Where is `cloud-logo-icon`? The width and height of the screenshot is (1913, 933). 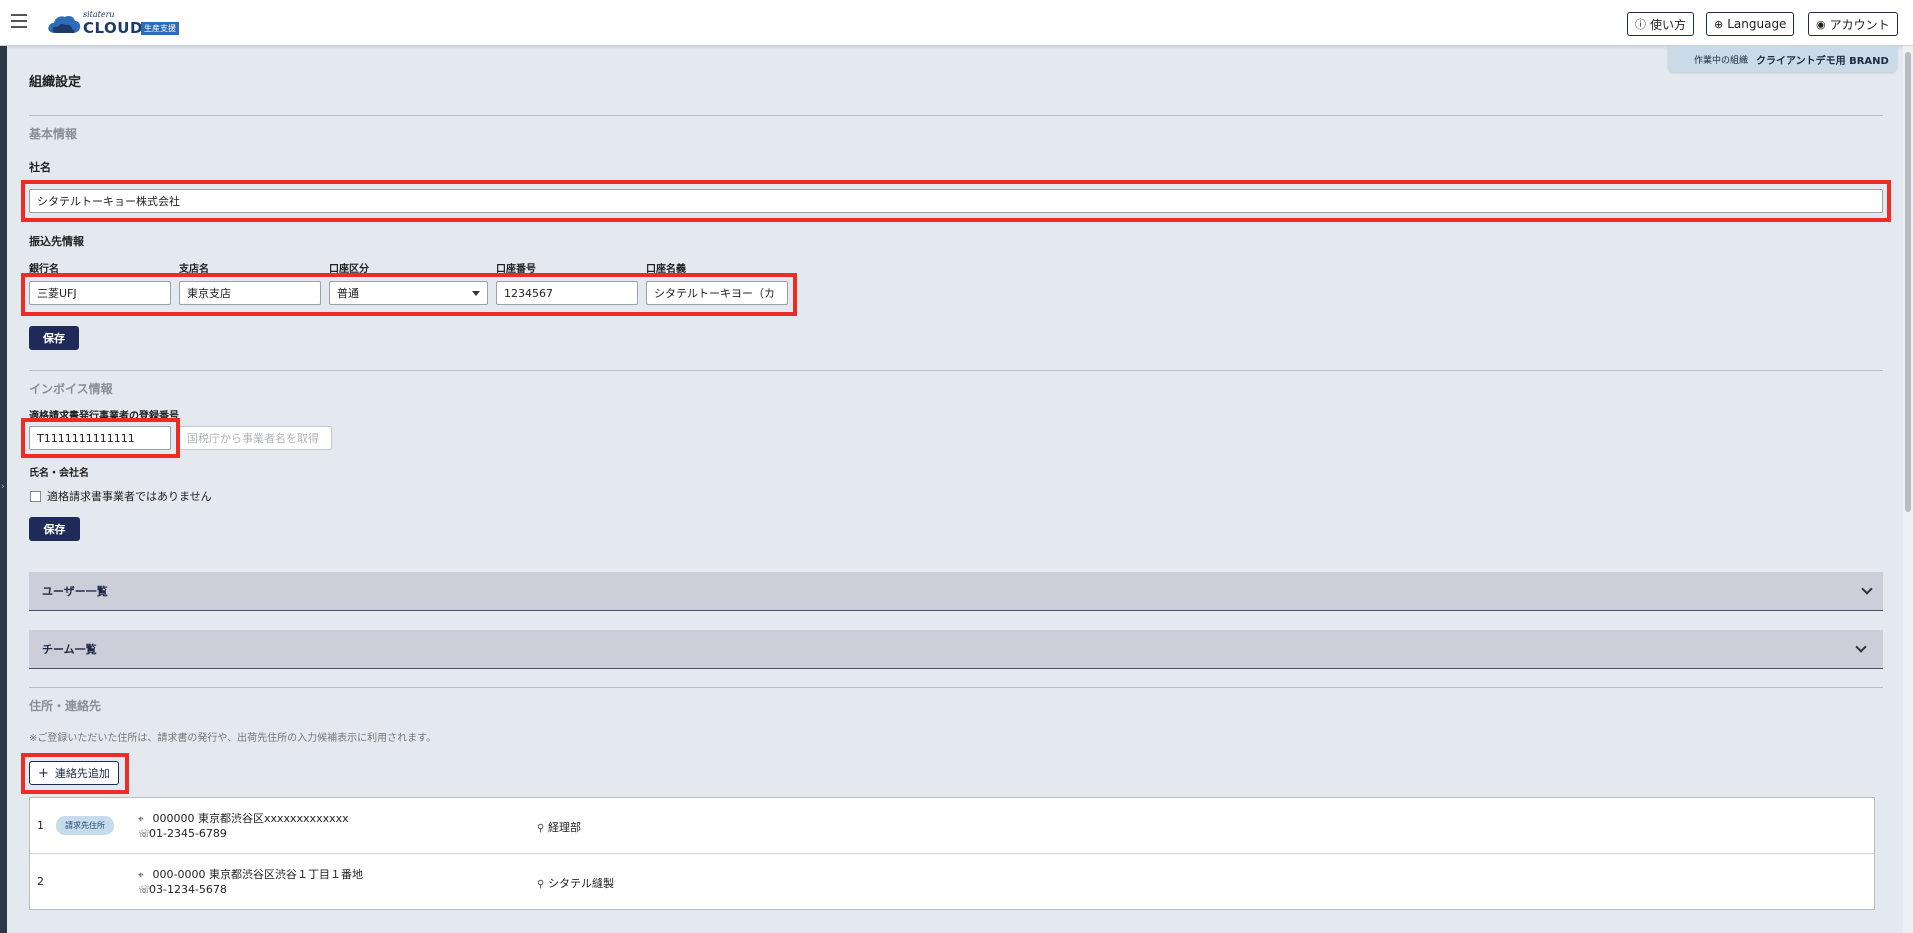 cloud-logo-icon is located at coordinates (64, 24).